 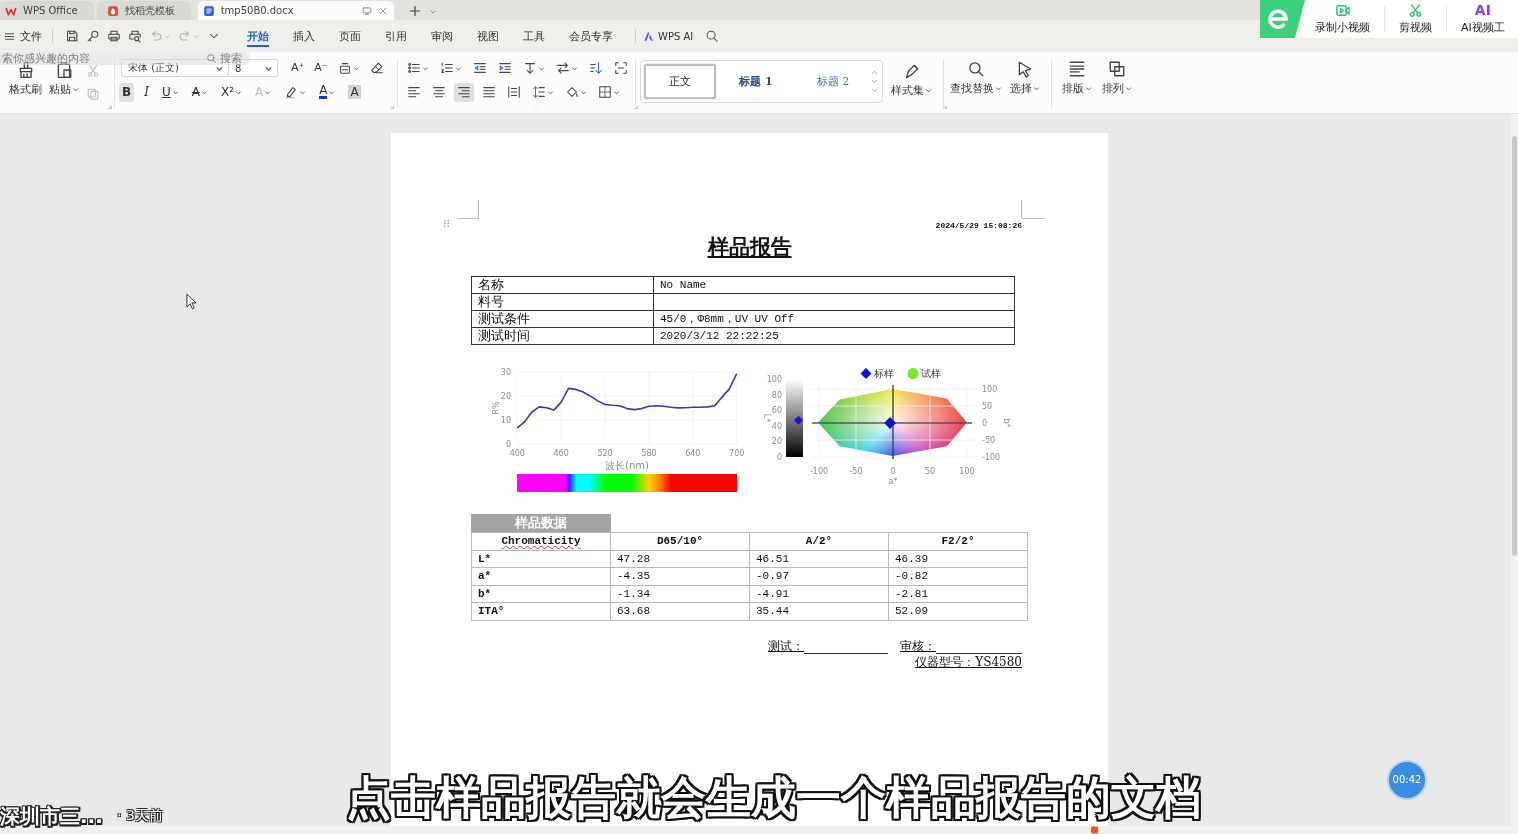 I want to click on file-menu-button: 文件, so click(x=23, y=36).